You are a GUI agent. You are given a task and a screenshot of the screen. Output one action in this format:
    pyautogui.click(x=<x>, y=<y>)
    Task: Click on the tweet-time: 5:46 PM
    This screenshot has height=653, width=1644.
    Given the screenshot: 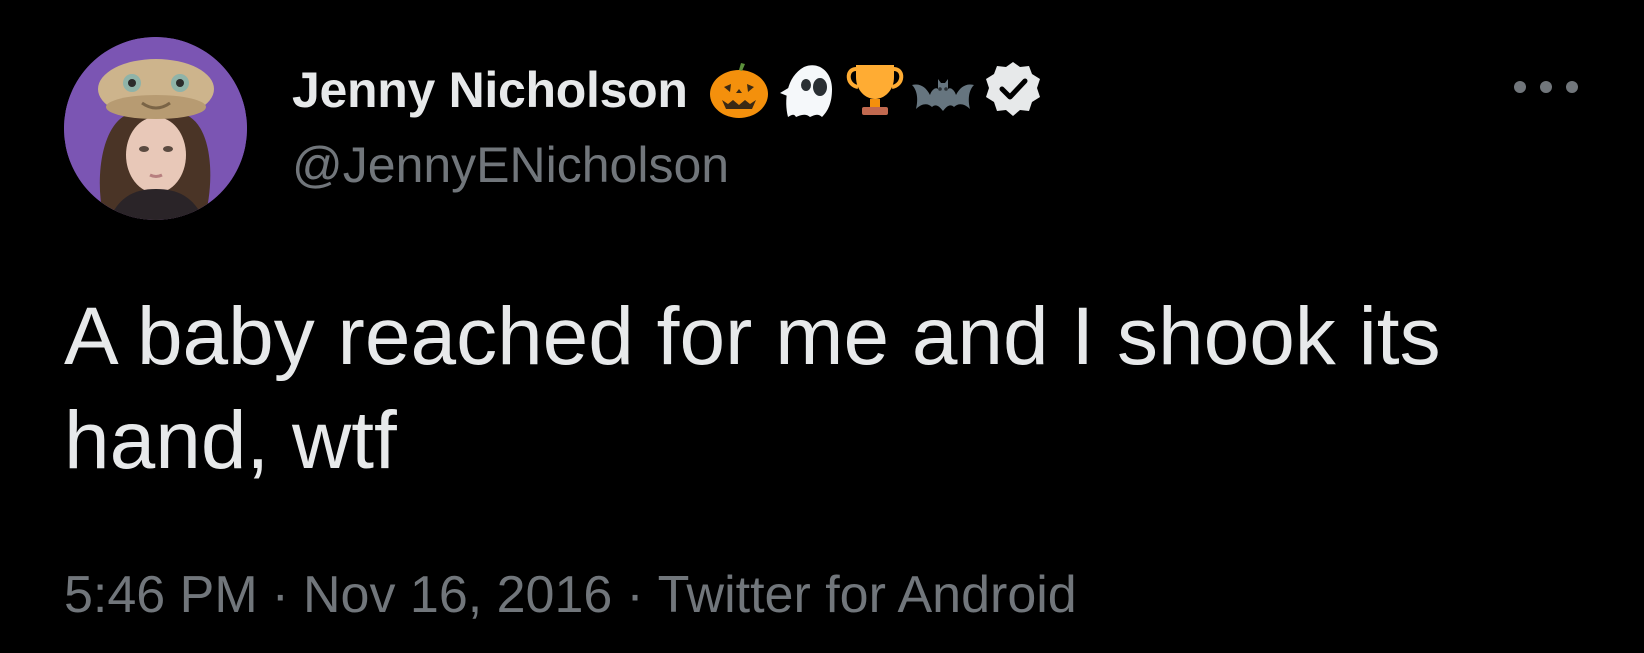 What is the action you would take?
    pyautogui.click(x=161, y=595)
    